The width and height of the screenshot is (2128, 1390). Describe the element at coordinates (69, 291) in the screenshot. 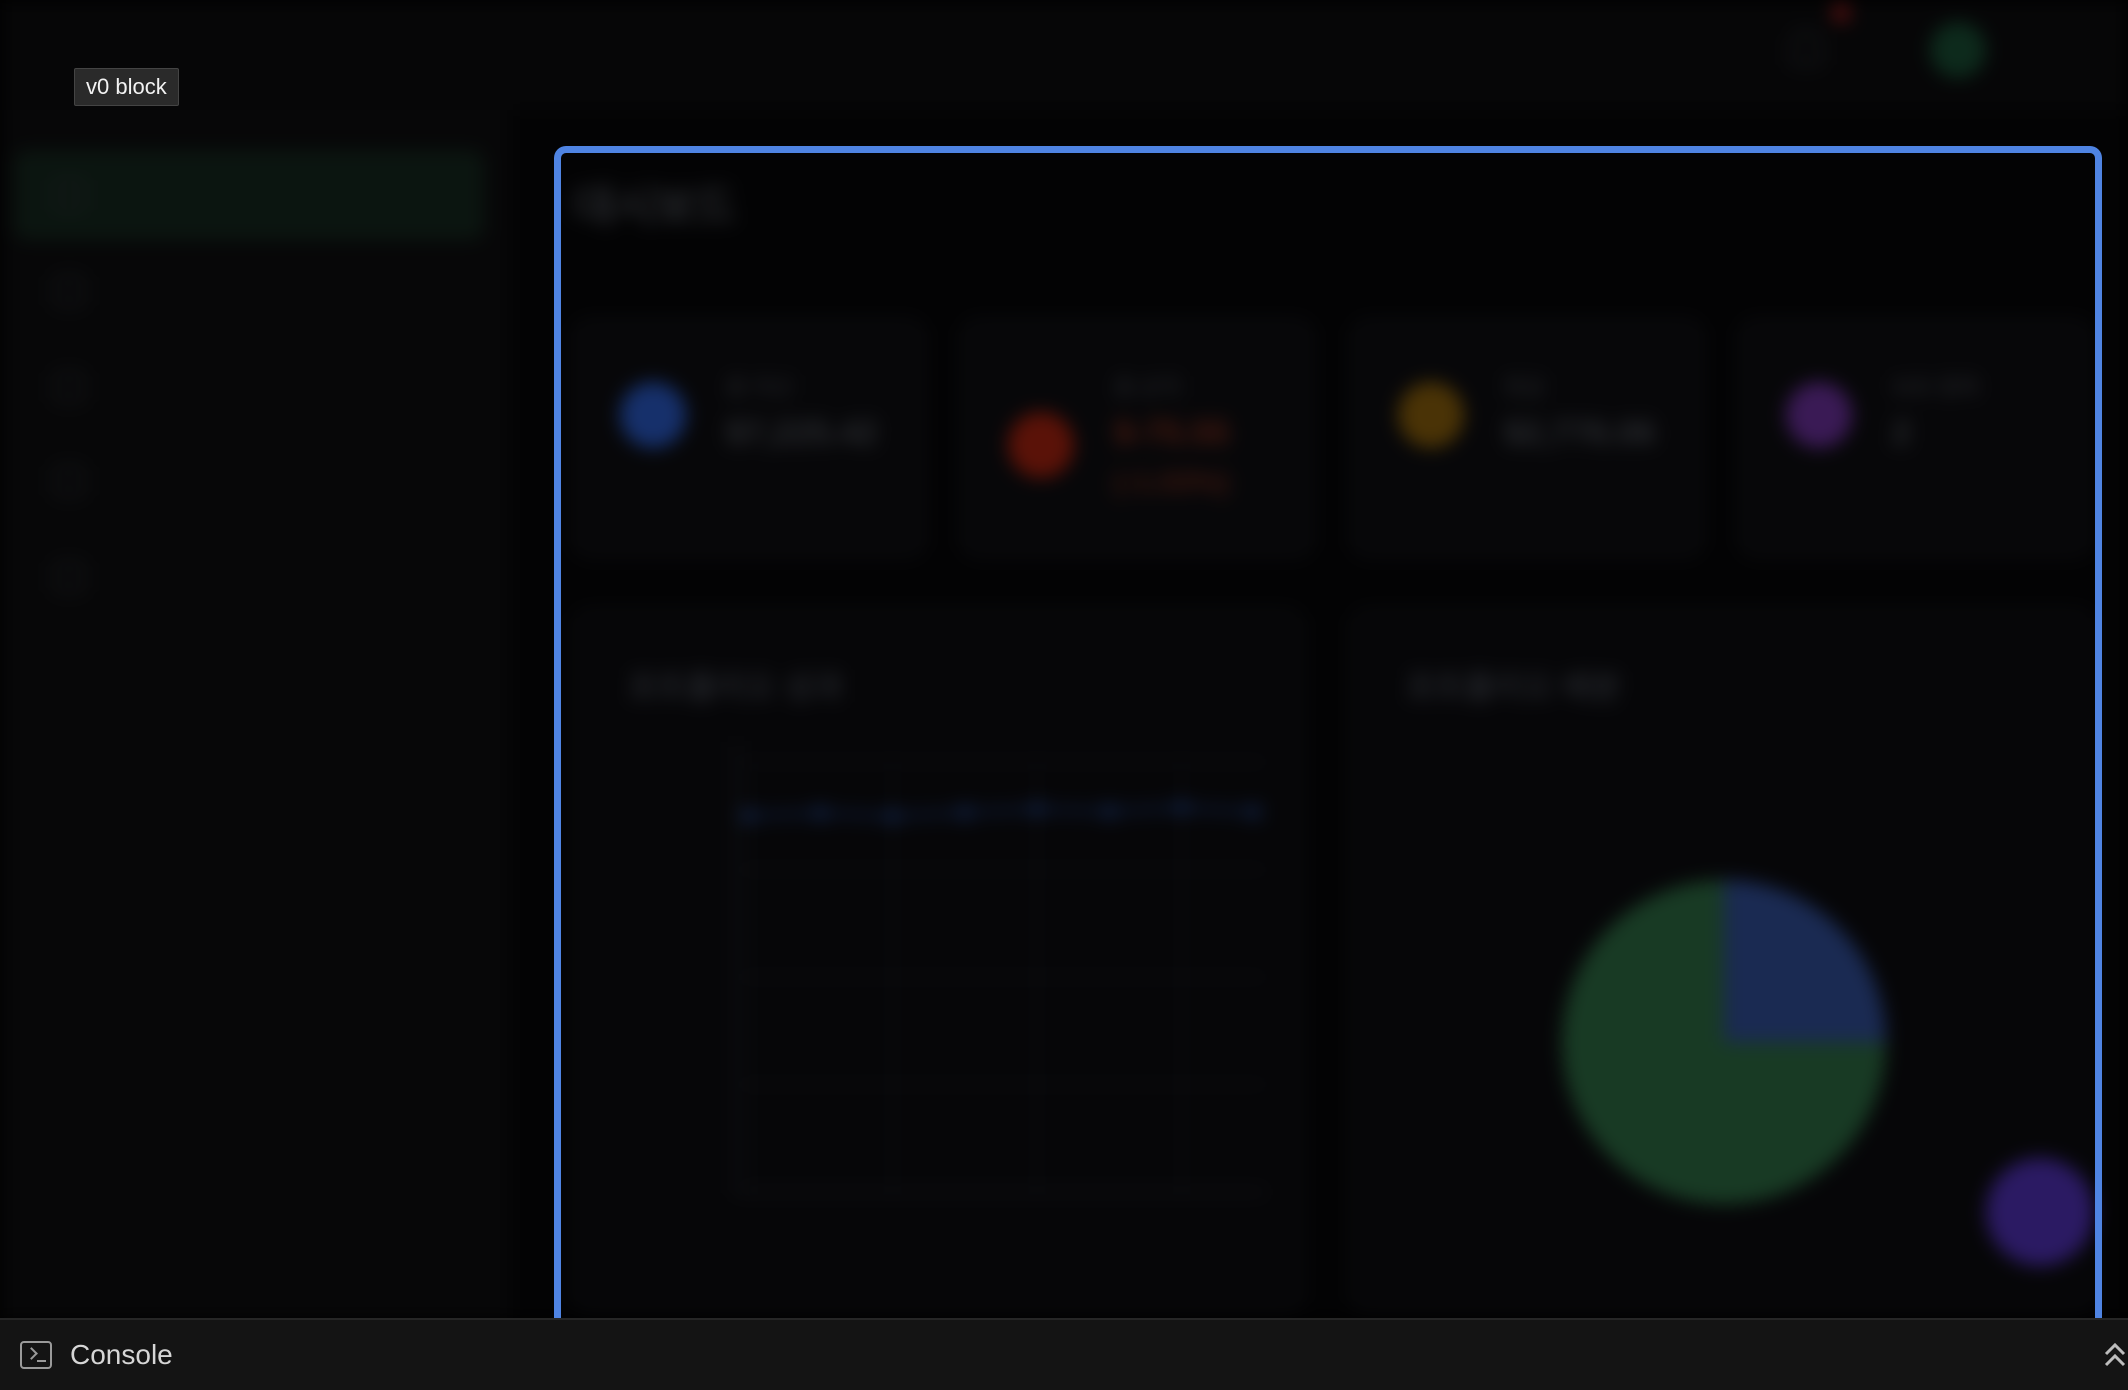

I see `chart-icon` at that location.